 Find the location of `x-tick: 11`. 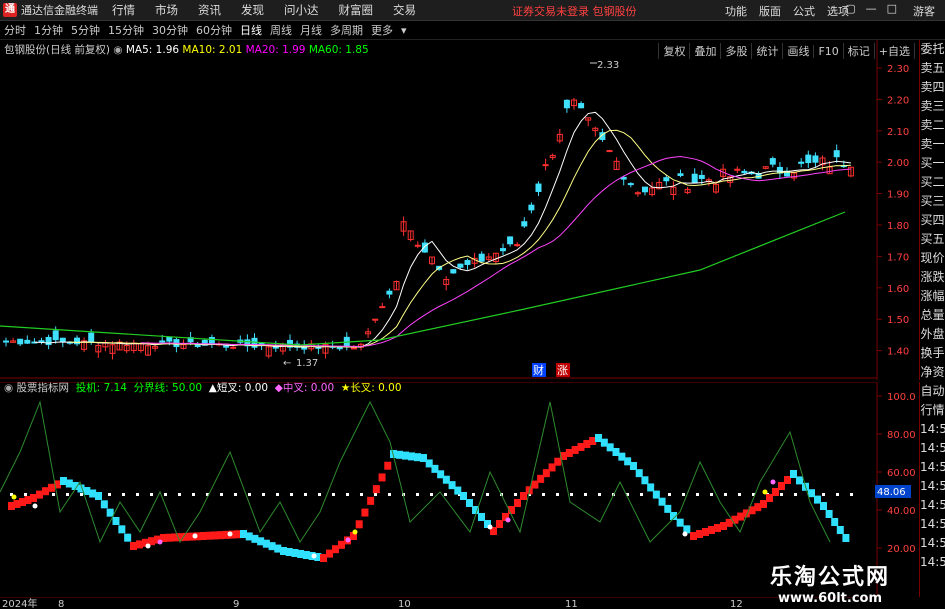

x-tick: 11 is located at coordinates (571, 604).